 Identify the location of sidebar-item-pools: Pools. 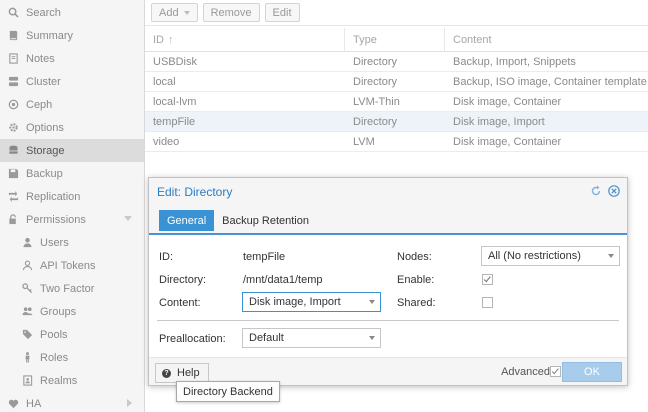
(72, 334).